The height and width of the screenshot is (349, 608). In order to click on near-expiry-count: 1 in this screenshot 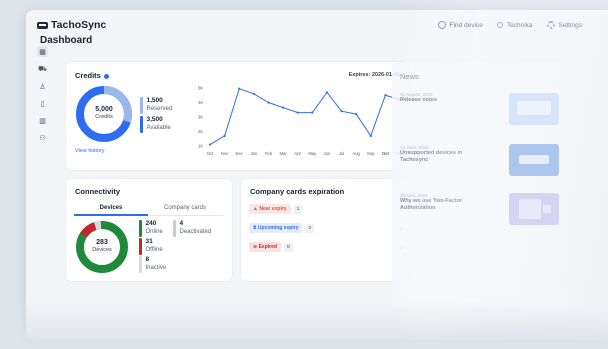, I will do `click(298, 209)`.